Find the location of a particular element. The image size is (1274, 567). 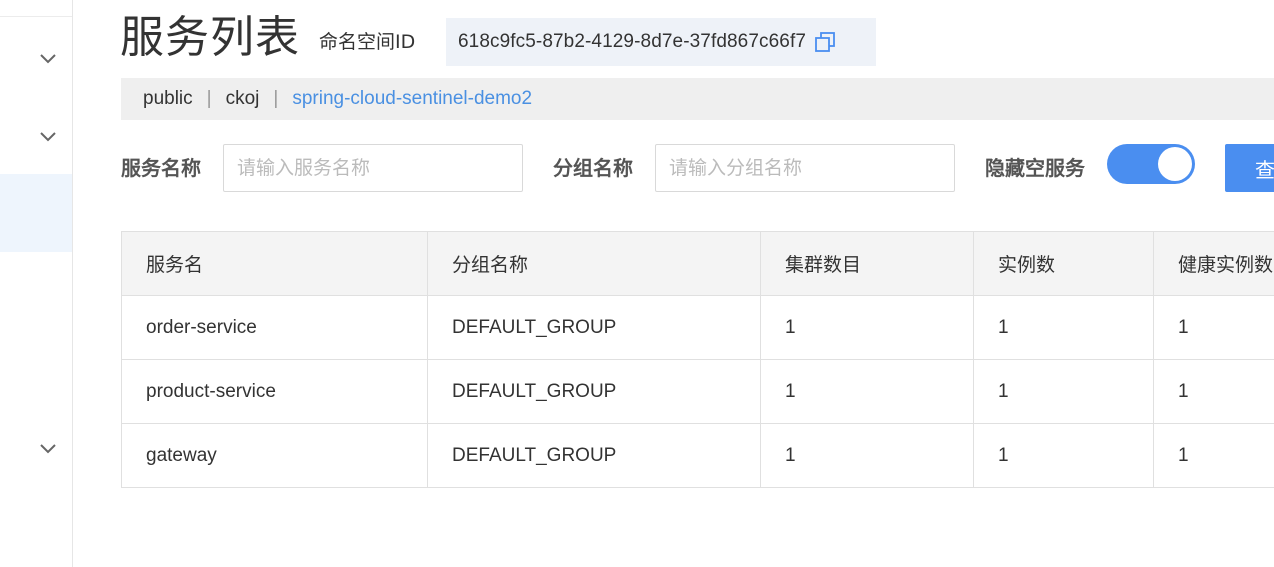

column-header-service-name: 服务名 is located at coordinates (274, 263).